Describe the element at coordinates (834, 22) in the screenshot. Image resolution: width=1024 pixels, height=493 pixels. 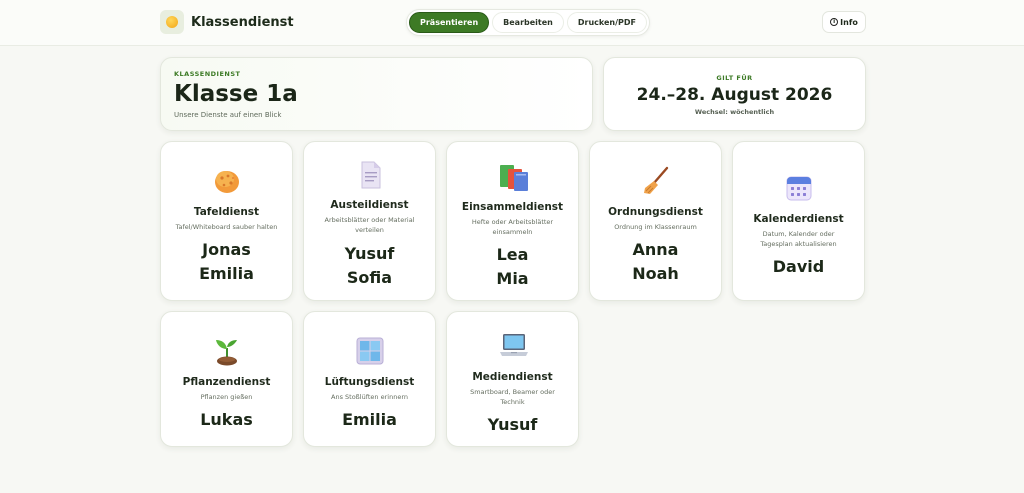
I see `info-icon: i` at that location.